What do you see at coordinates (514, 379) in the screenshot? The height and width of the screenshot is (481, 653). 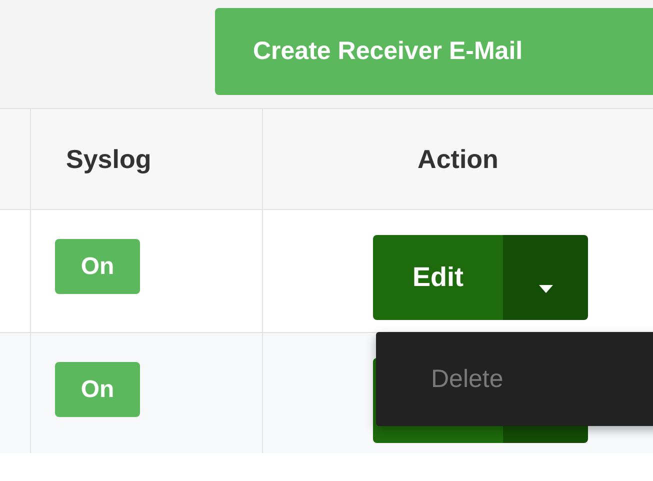 I see `menu-item: Delete` at bounding box center [514, 379].